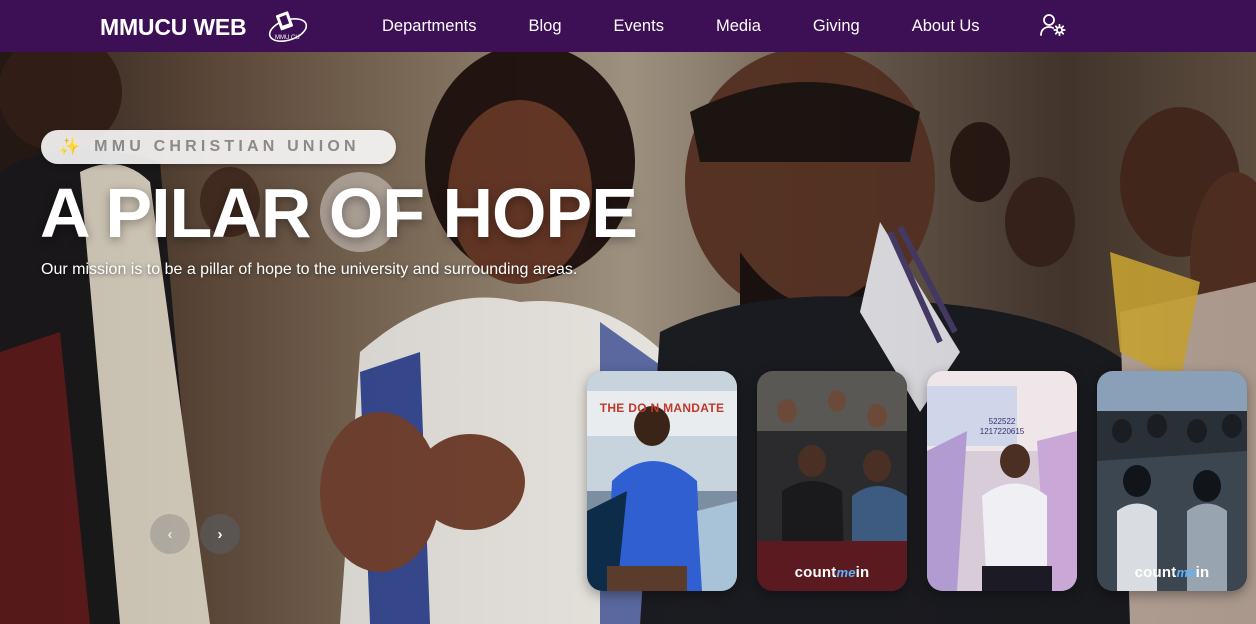  What do you see at coordinates (173, 27) in the screenshot?
I see `brand-name: MMUCU WEB` at bounding box center [173, 27].